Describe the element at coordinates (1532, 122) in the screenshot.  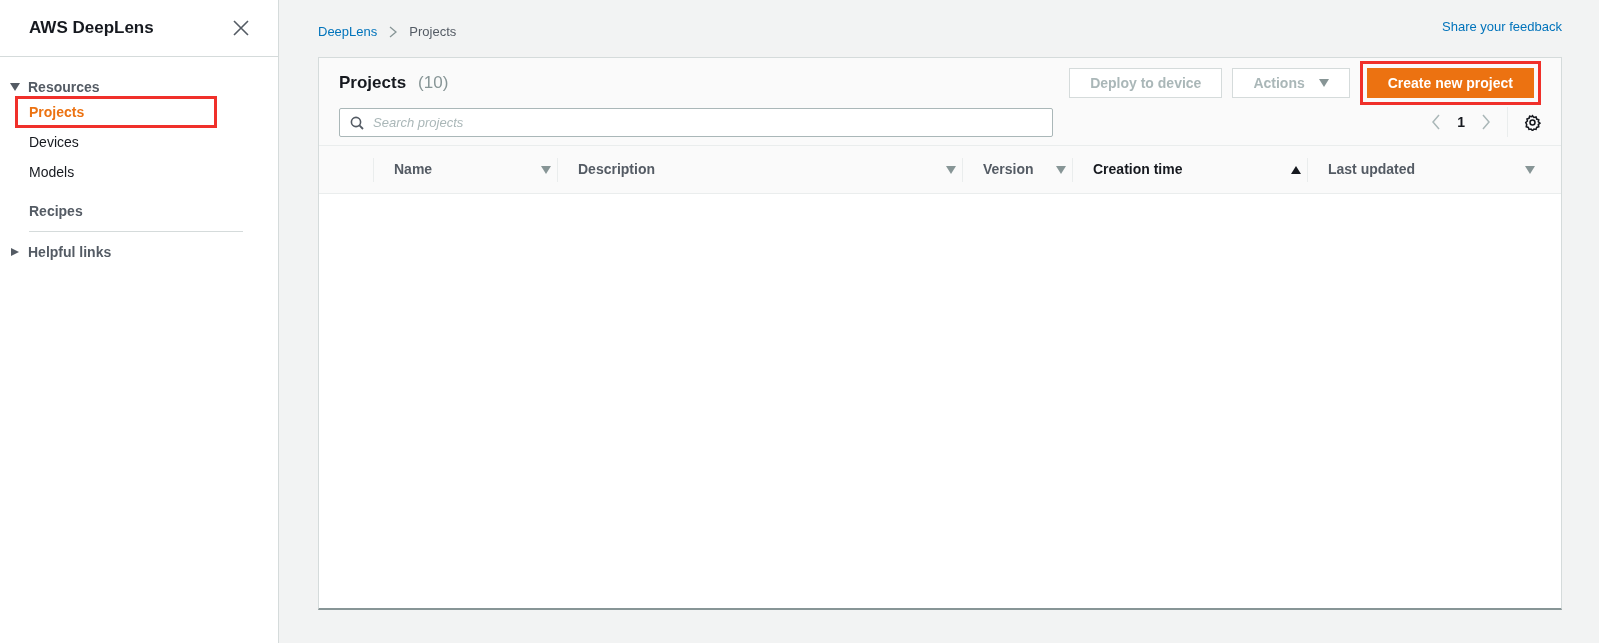
I see `settings-icon` at that location.